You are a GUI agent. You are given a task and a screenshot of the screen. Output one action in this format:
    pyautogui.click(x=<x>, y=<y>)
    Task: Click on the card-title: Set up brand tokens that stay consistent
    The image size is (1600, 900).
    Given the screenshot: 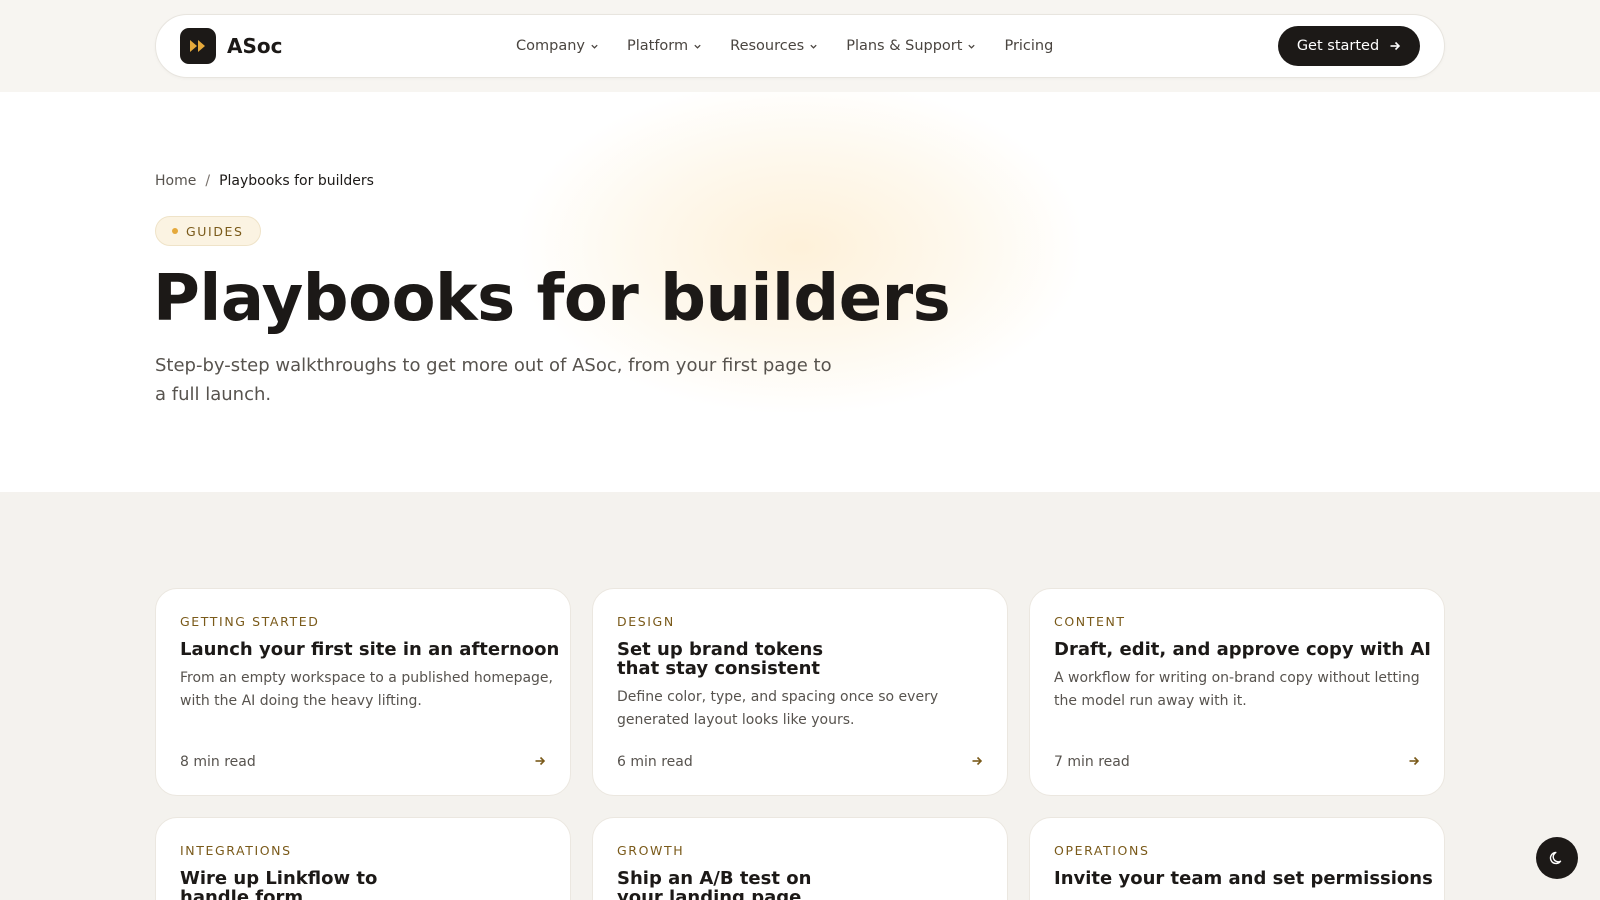 What is the action you would take?
    pyautogui.click(x=720, y=659)
    